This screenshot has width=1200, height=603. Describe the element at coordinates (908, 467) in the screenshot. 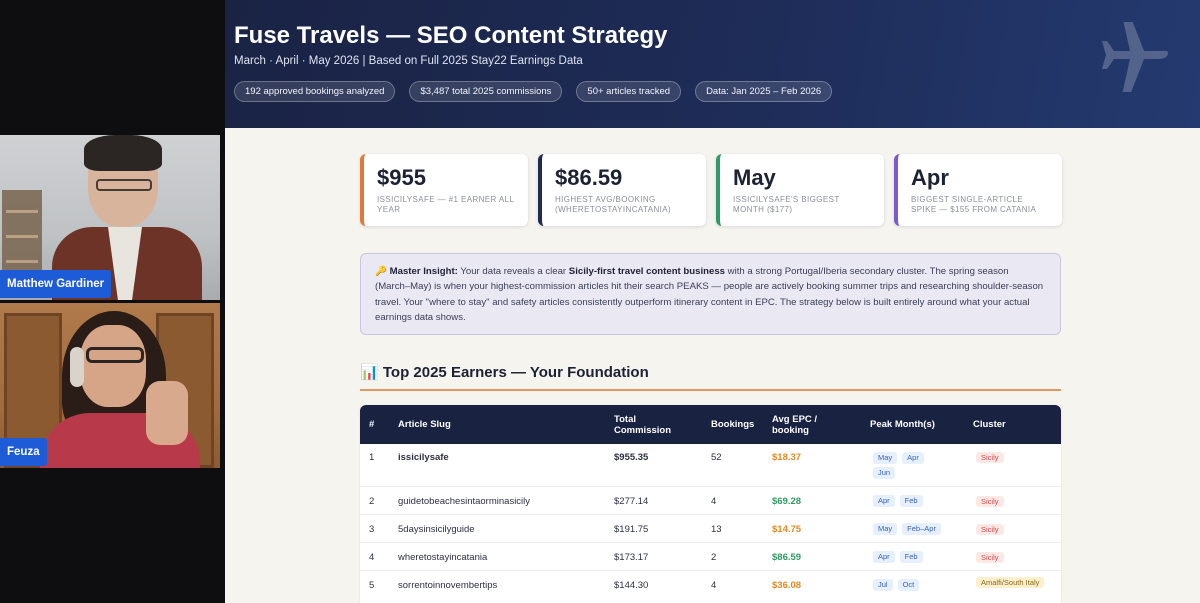

I see `peak-months: May Apr Jun` at that location.